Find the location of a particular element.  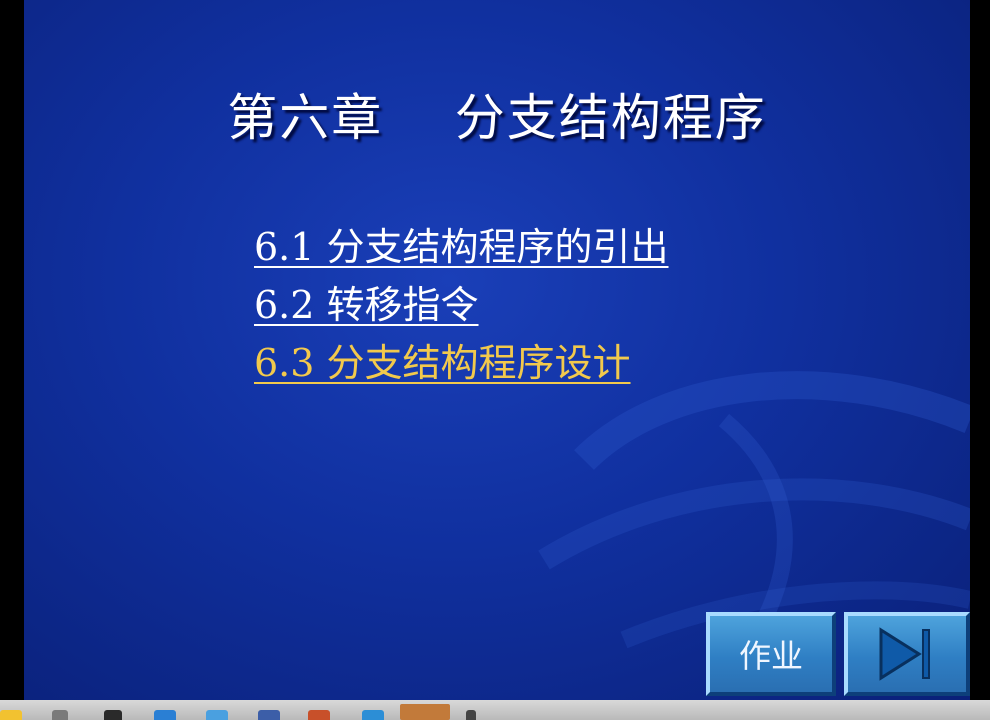

recycle-icon is located at coordinates (60, 715).